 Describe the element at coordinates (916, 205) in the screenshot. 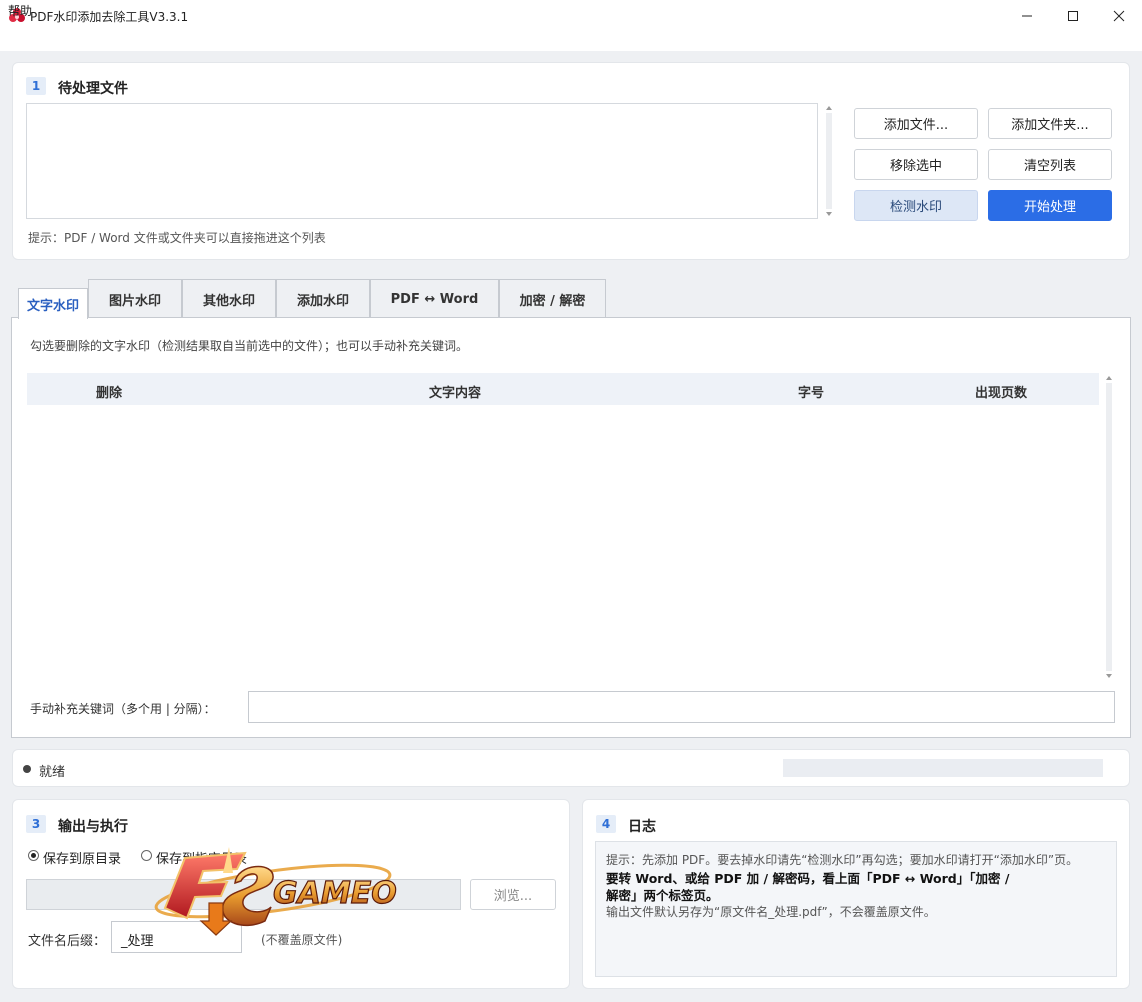

I see `detect-watermark-button: 检测水印` at that location.